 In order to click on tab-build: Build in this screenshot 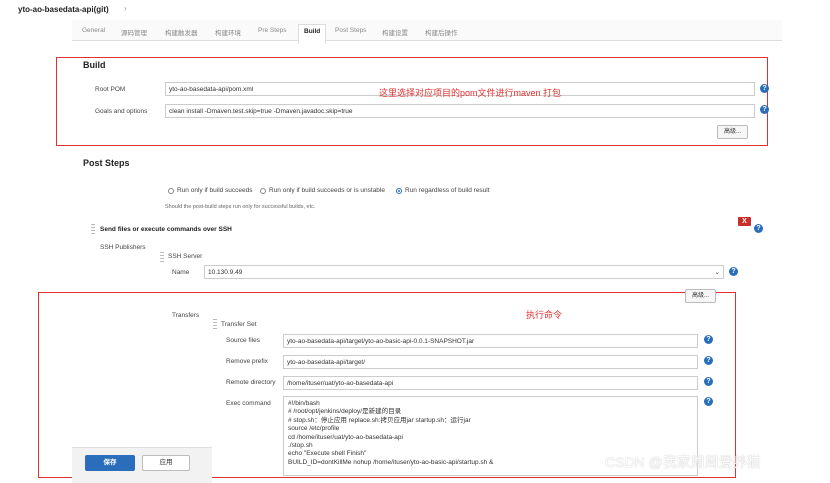, I will do `click(312, 34)`.